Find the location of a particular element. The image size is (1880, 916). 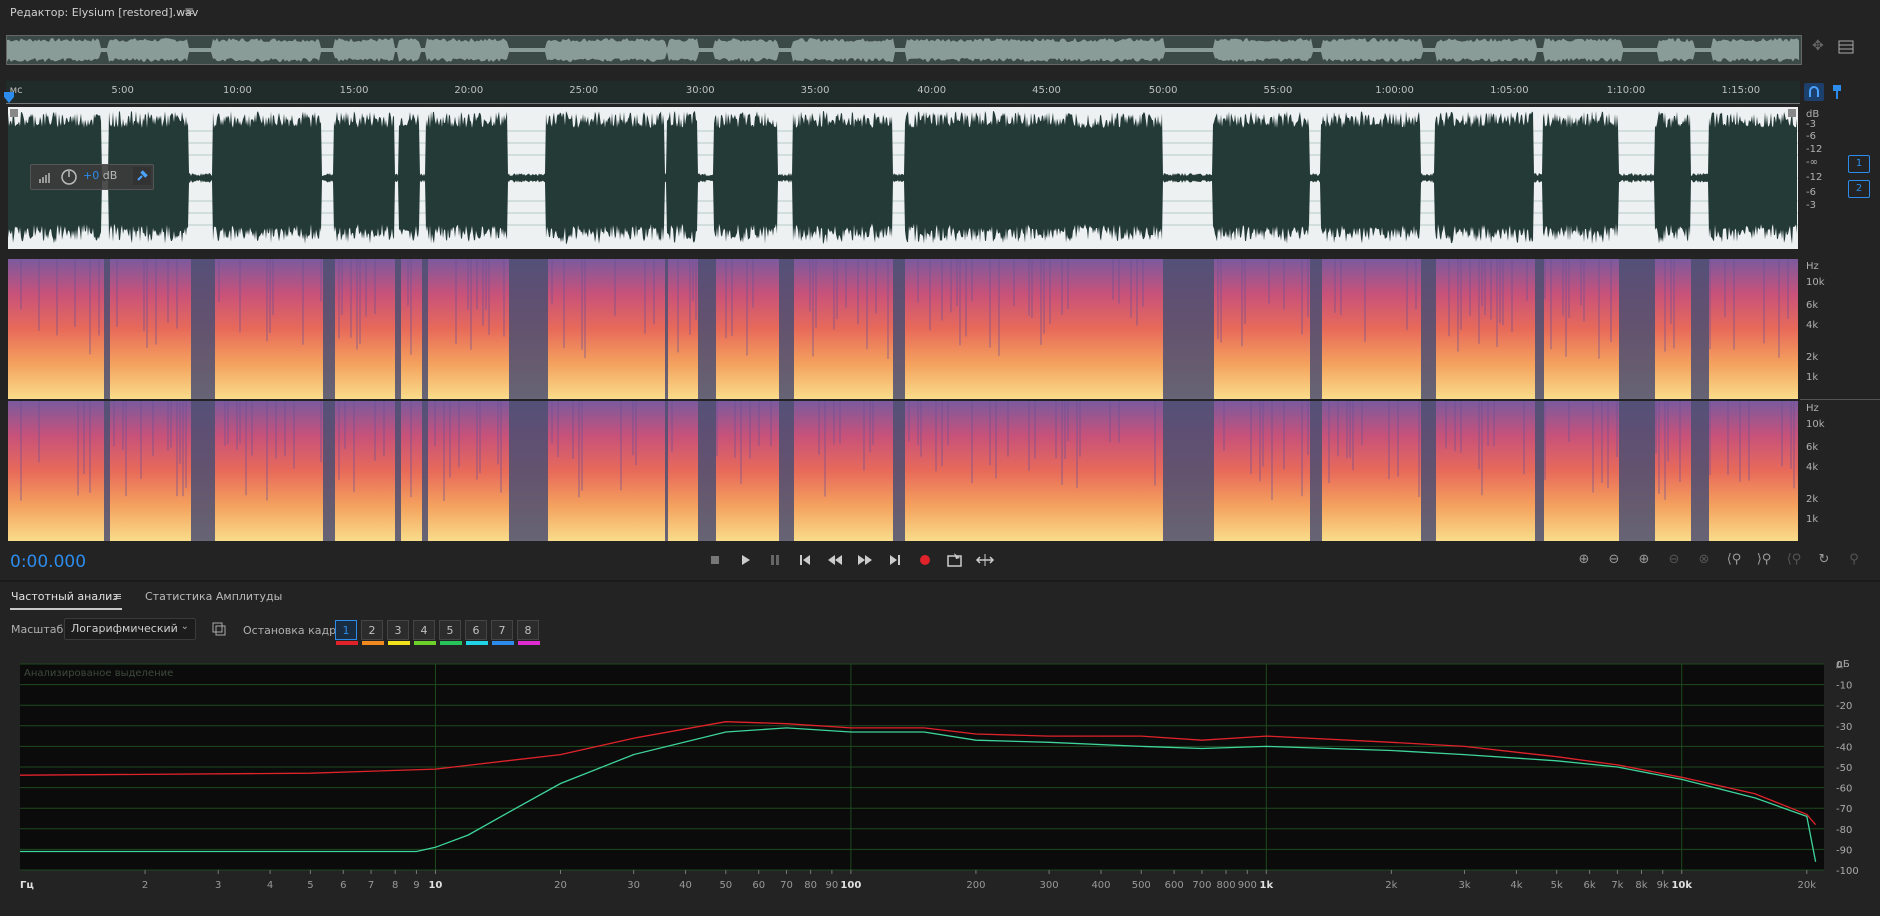

tab-menu-icon: ≡ is located at coordinates (117, 596).